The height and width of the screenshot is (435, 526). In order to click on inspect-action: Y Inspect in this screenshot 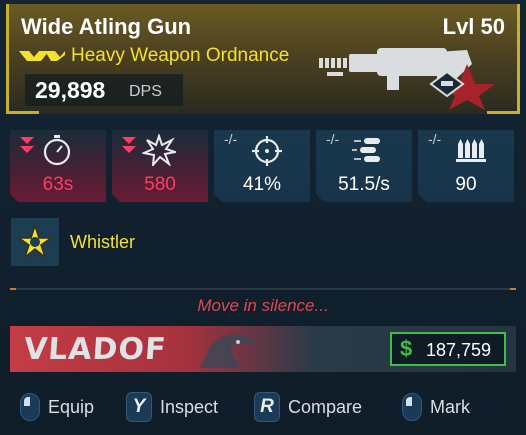, I will do `click(172, 407)`.